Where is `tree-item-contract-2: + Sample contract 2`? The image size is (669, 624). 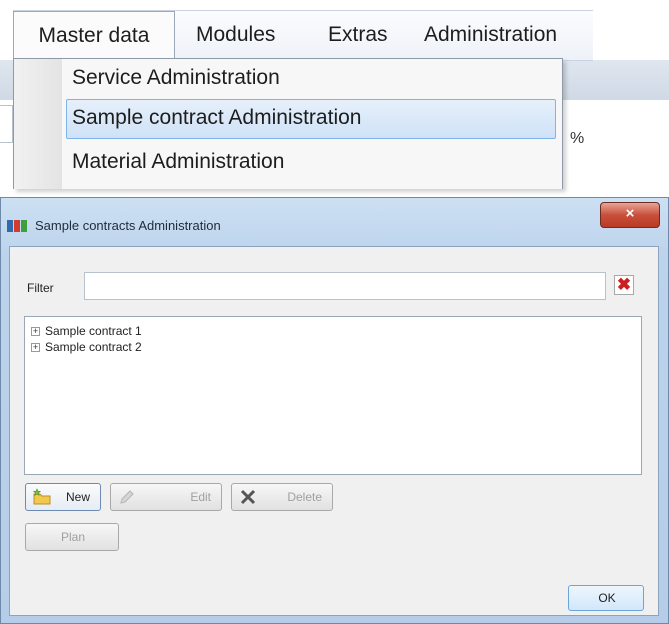 tree-item-contract-2: + Sample contract 2 is located at coordinates (86, 347).